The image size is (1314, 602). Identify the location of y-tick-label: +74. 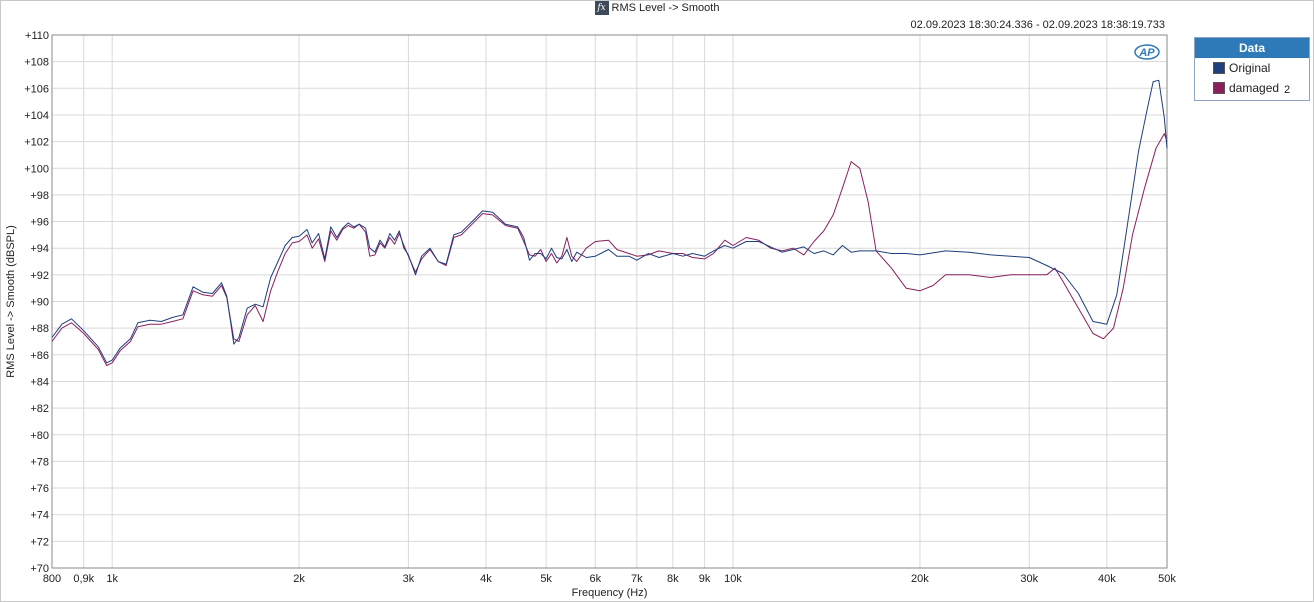
(39, 516).